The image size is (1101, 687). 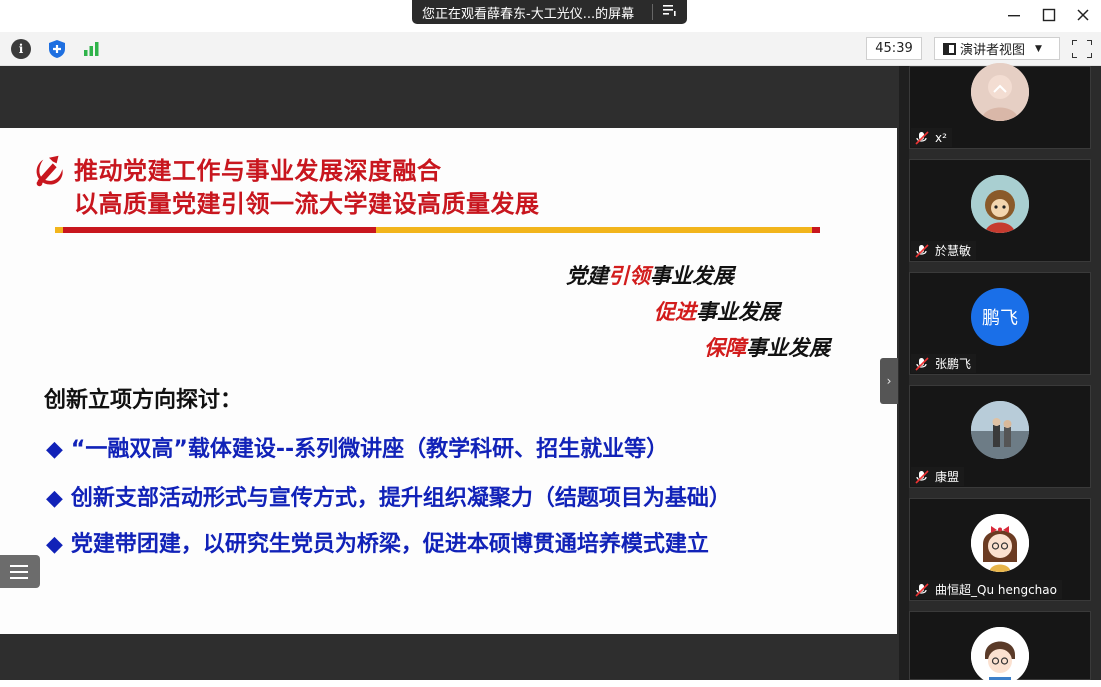 I want to click on slogan-1-prefix: 党建, so click(x=587, y=275).